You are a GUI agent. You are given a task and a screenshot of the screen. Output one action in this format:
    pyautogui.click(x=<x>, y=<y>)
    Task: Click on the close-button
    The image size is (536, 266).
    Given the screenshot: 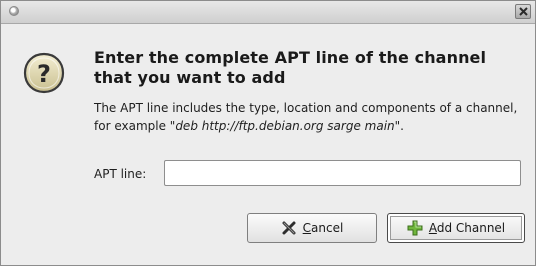 What is the action you would take?
    pyautogui.click(x=523, y=11)
    